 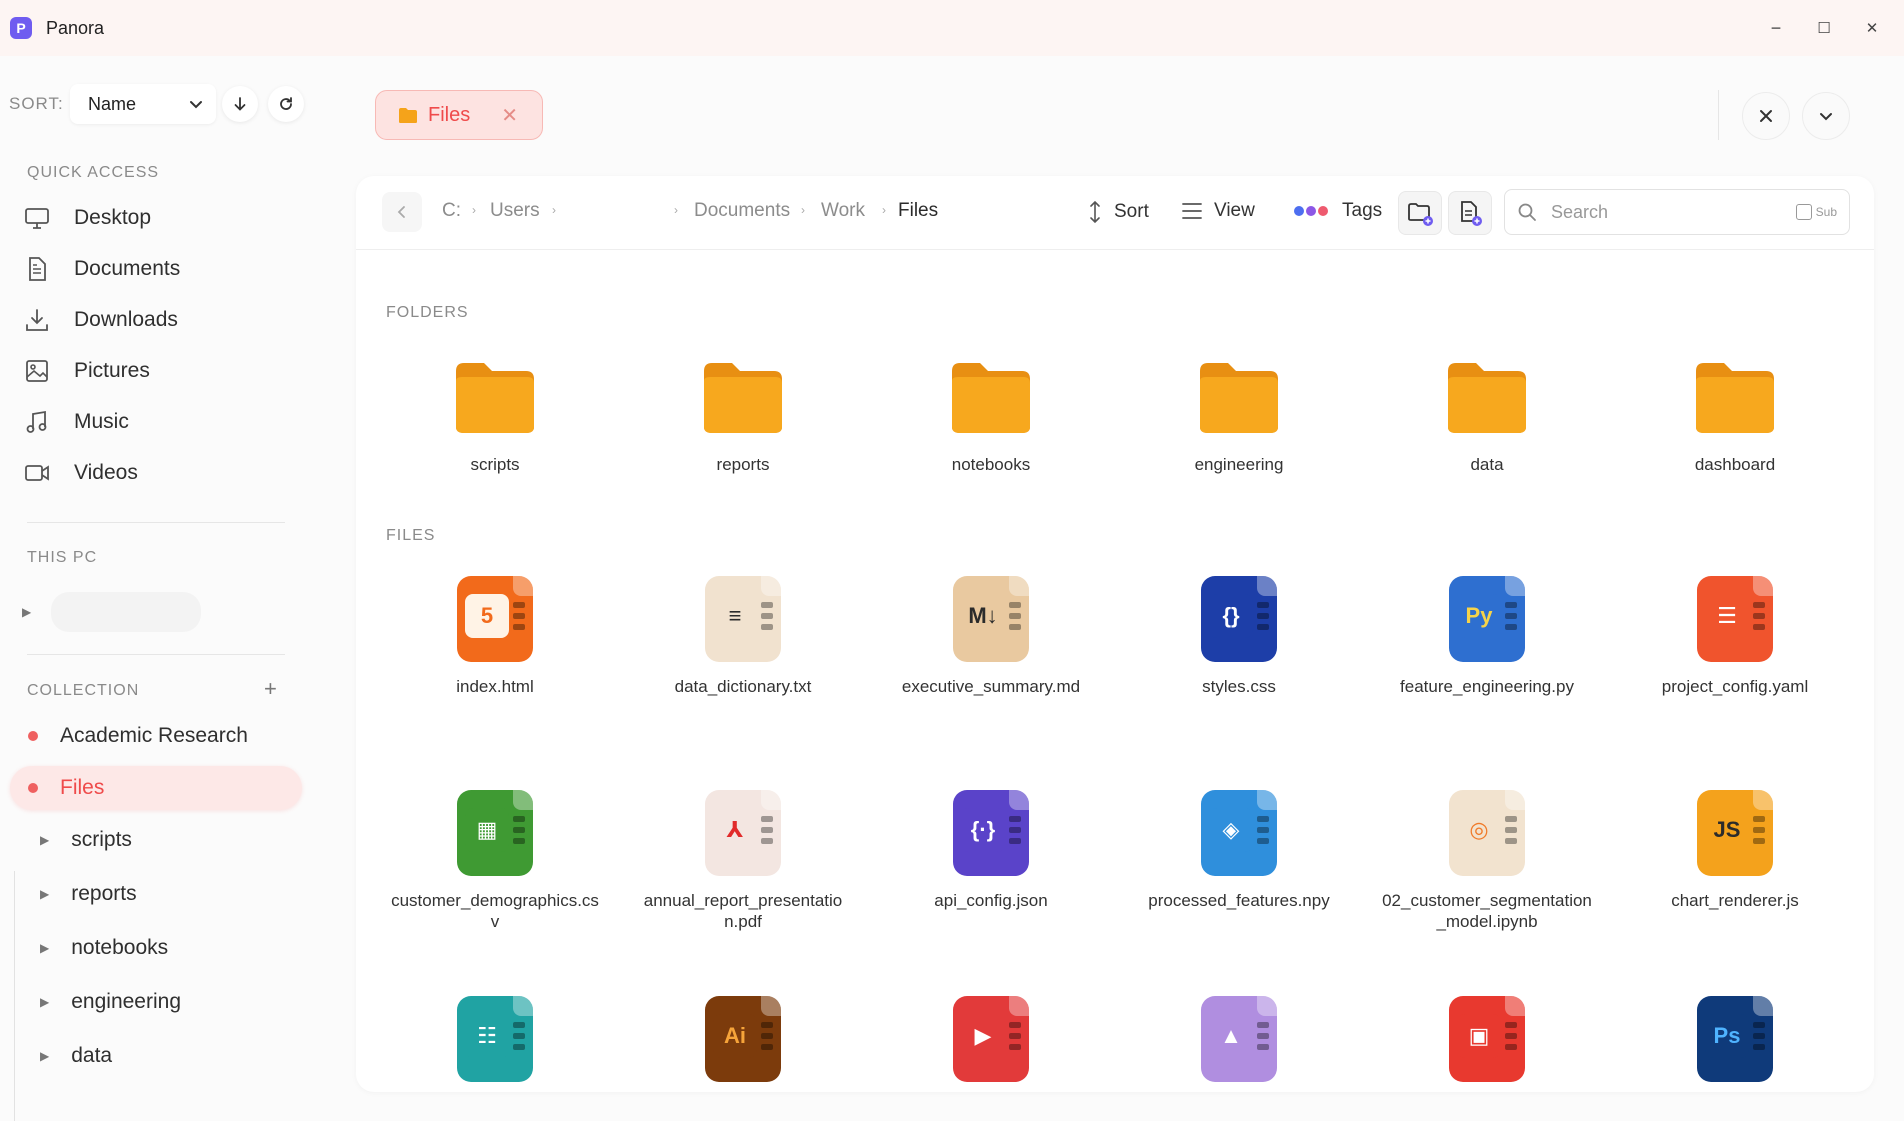 I want to click on file-tile: ◎ 02_customer_segmentation_model.ipynb, so click(x=1487, y=860).